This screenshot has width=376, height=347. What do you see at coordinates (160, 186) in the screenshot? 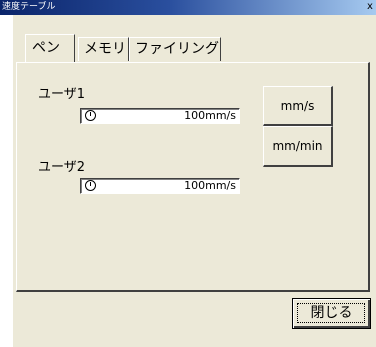
I see `user2-speed-field: 100mm/s` at bounding box center [160, 186].